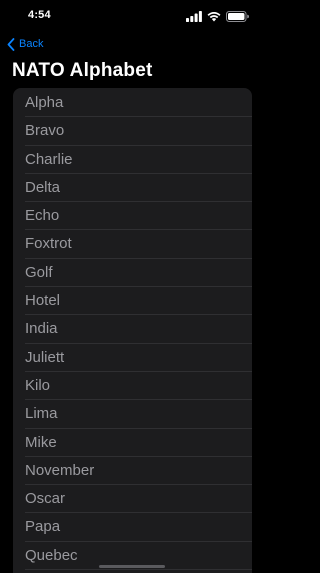 This screenshot has width=320, height=573. Describe the element at coordinates (132, 160) in the screenshot. I see `list-item: Charlie` at that location.